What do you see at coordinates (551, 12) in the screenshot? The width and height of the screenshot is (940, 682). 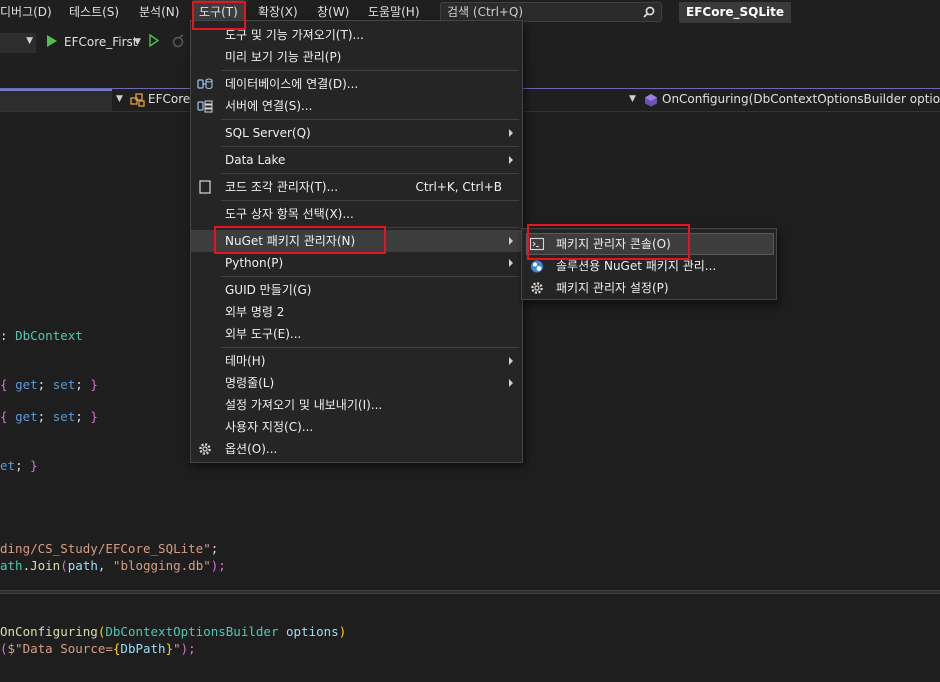 I see `search-input: 검색 (Ctrl+Q)` at bounding box center [551, 12].